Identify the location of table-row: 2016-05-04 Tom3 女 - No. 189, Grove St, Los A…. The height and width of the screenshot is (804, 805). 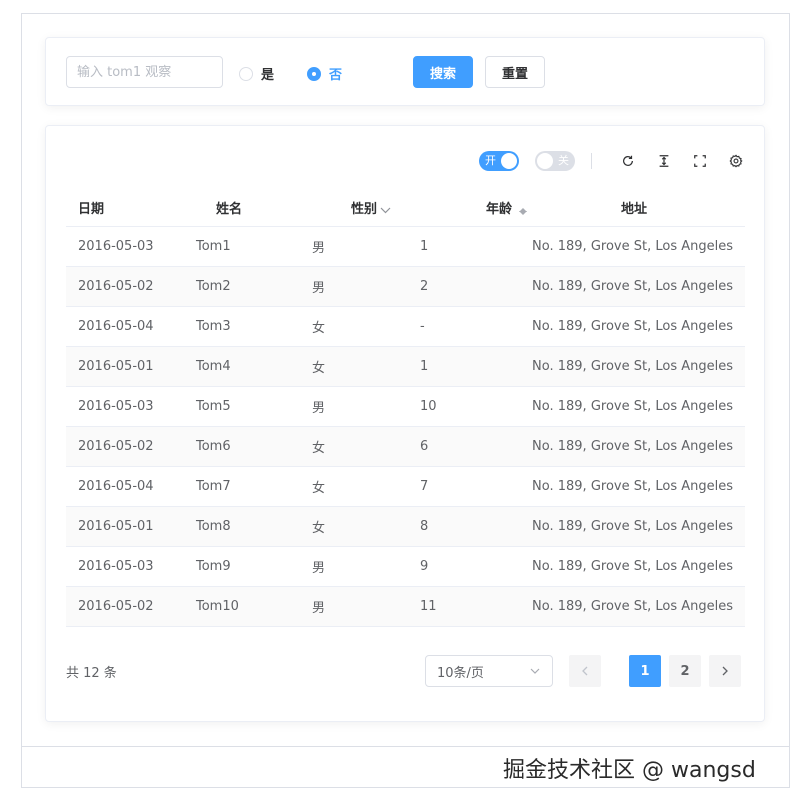
(405, 327).